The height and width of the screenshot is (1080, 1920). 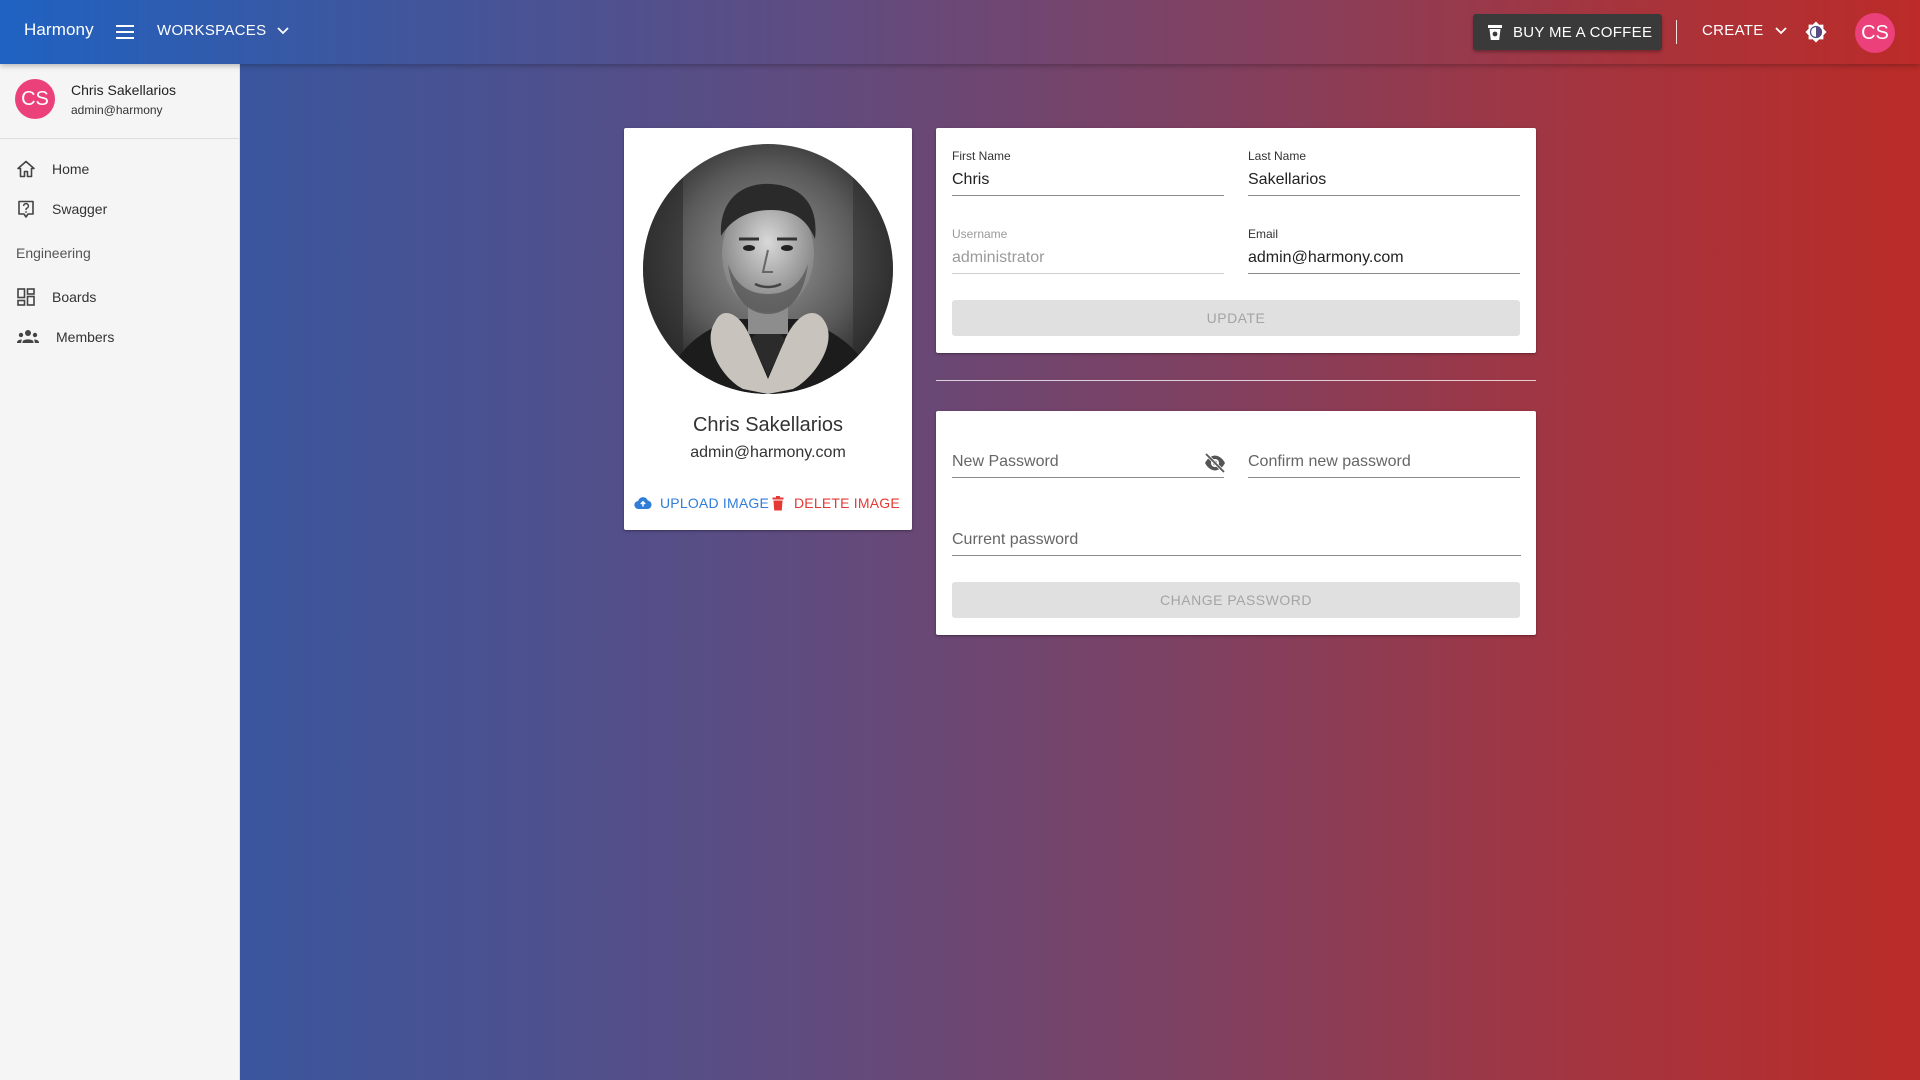 What do you see at coordinates (1236, 555) in the screenshot?
I see `current-password-underline` at bounding box center [1236, 555].